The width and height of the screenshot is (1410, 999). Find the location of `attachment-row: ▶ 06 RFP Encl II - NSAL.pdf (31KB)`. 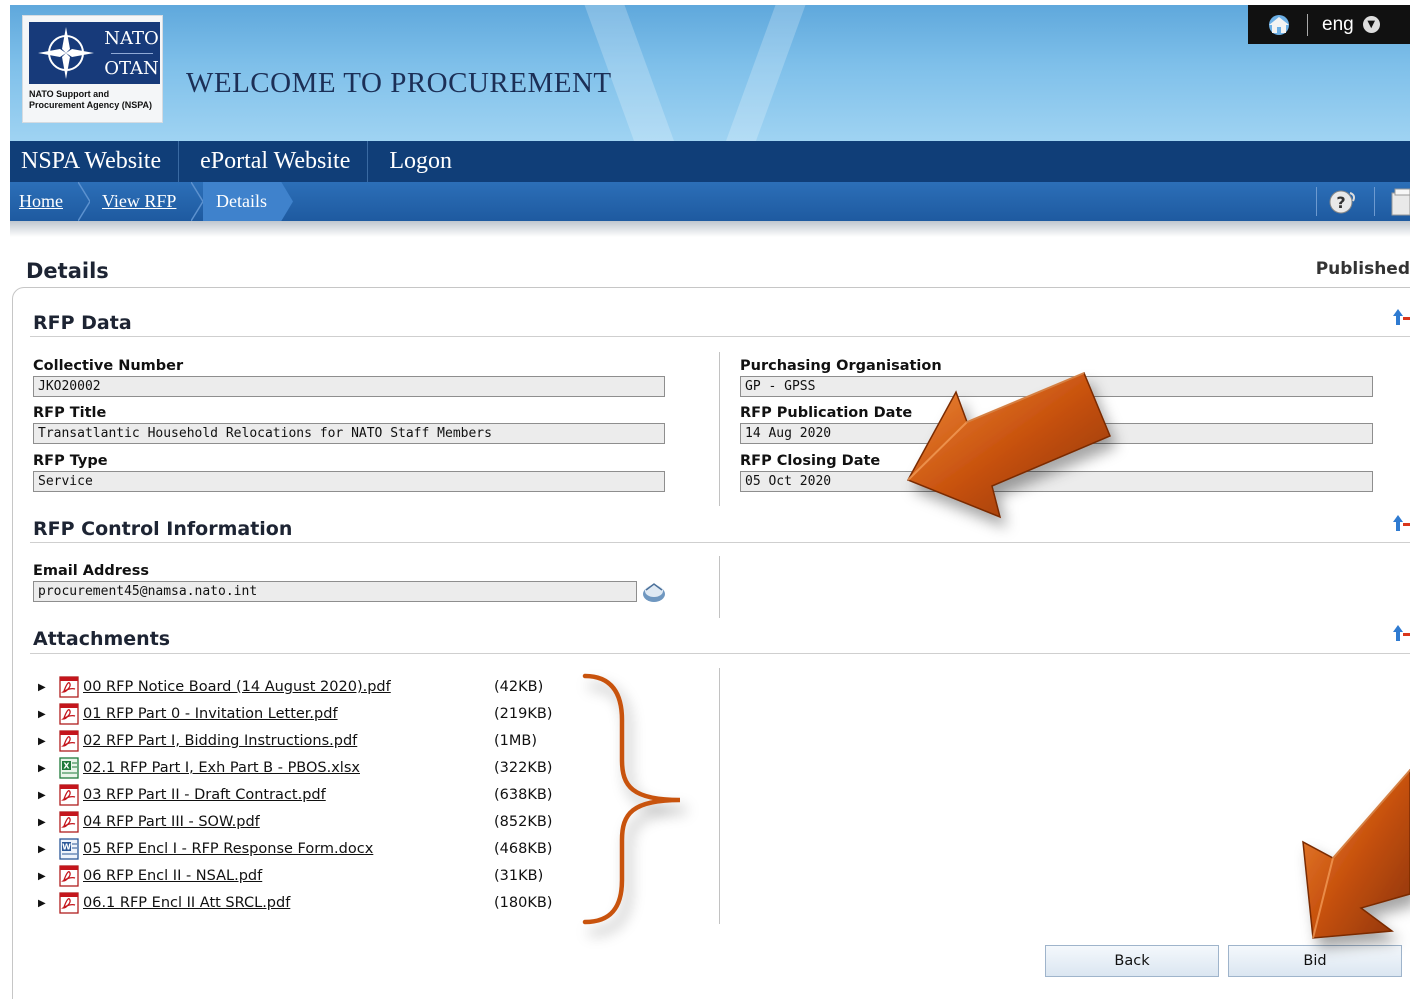

attachment-row: ▶ 06 RFP Encl II - NSAL.pdf (31KB) is located at coordinates (308, 876).